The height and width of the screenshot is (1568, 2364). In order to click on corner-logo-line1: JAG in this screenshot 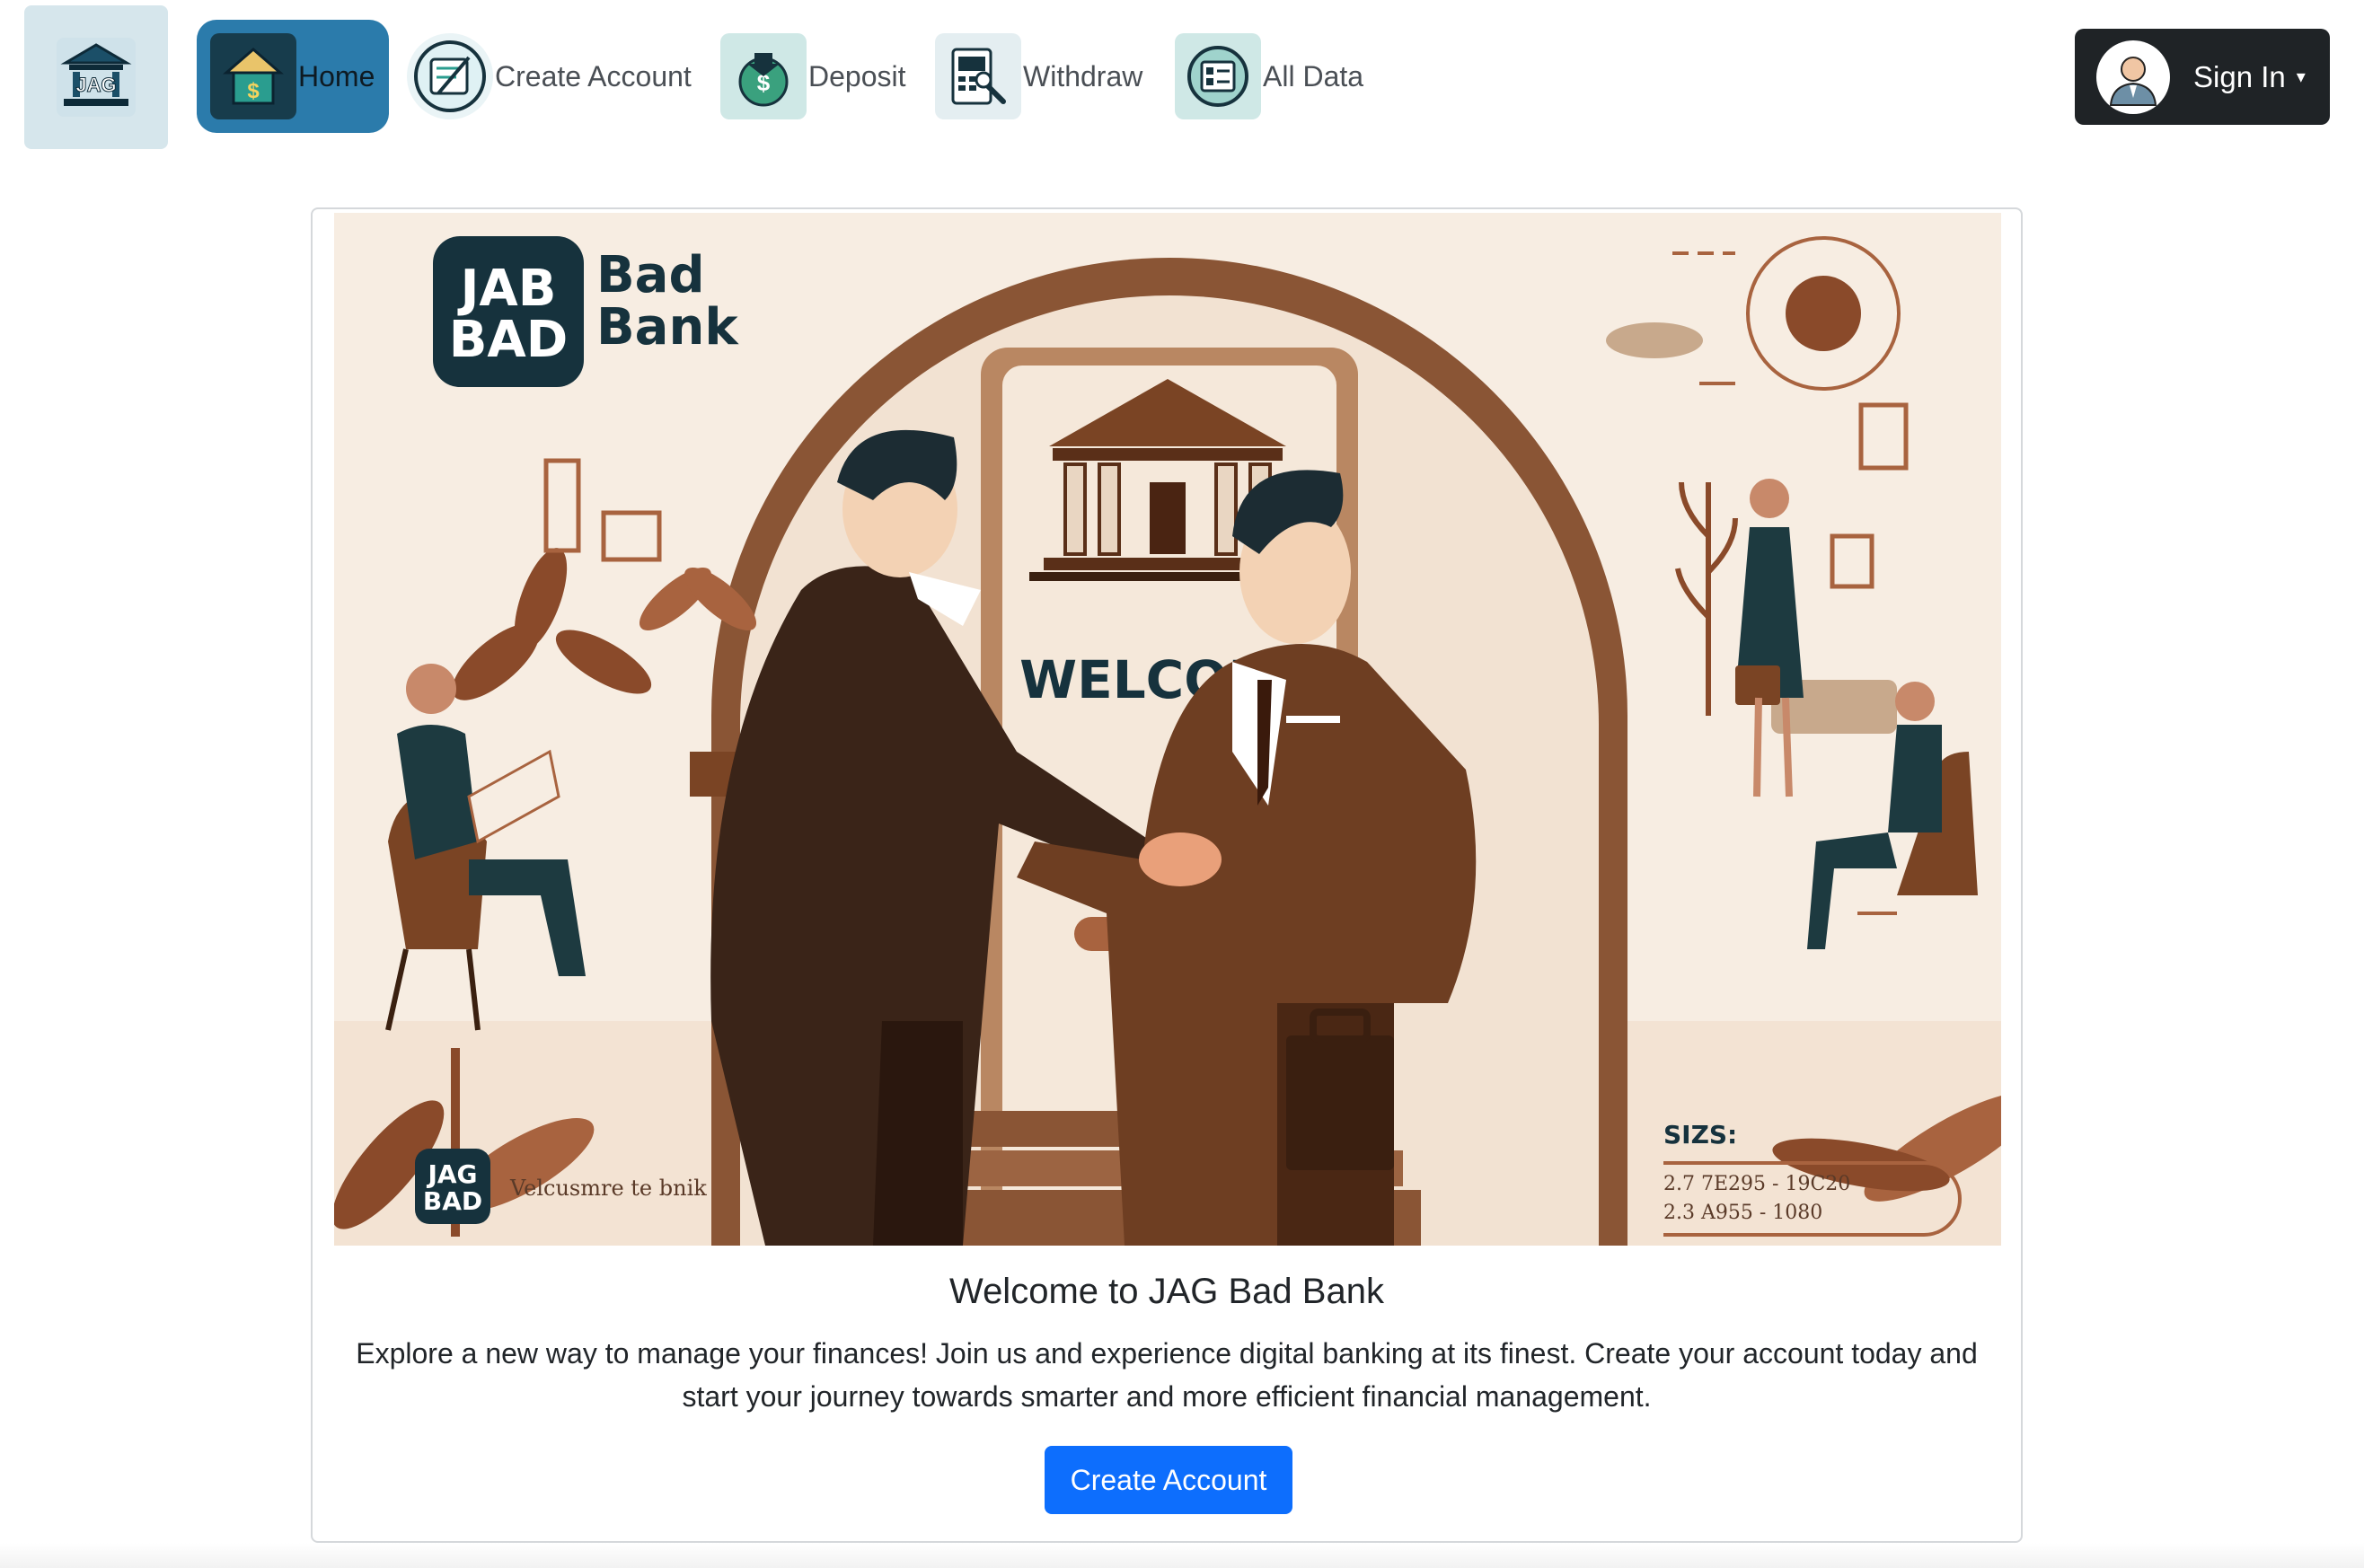, I will do `click(451, 1174)`.